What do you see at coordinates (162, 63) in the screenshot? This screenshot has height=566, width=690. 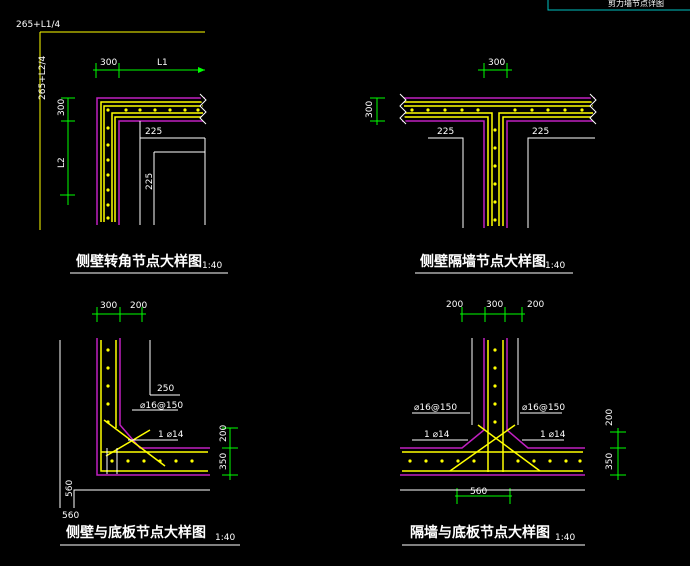 I see `d1-dim-L1: L1` at bounding box center [162, 63].